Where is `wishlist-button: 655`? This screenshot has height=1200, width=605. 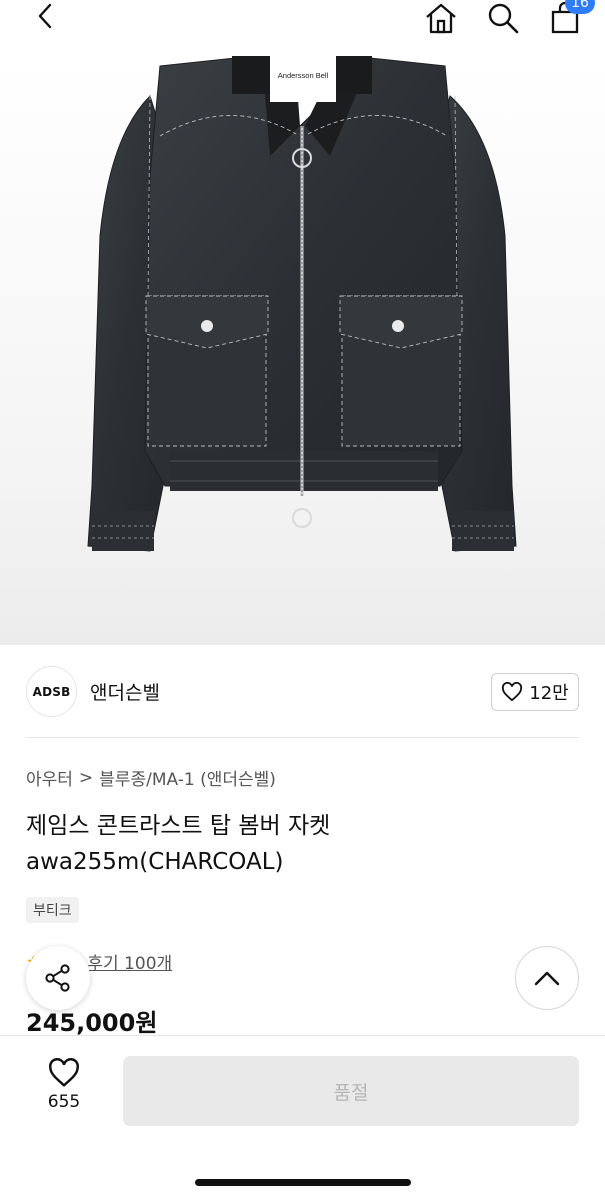
wishlist-button: 655 is located at coordinates (64, 1093).